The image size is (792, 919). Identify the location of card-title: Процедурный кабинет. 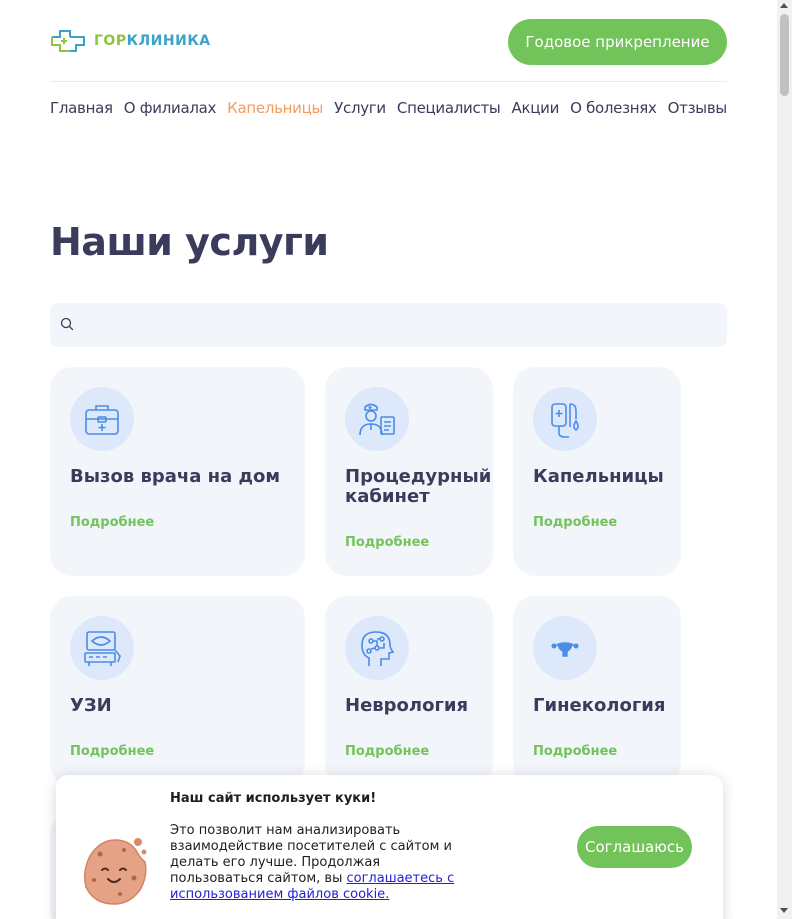
(418, 486).